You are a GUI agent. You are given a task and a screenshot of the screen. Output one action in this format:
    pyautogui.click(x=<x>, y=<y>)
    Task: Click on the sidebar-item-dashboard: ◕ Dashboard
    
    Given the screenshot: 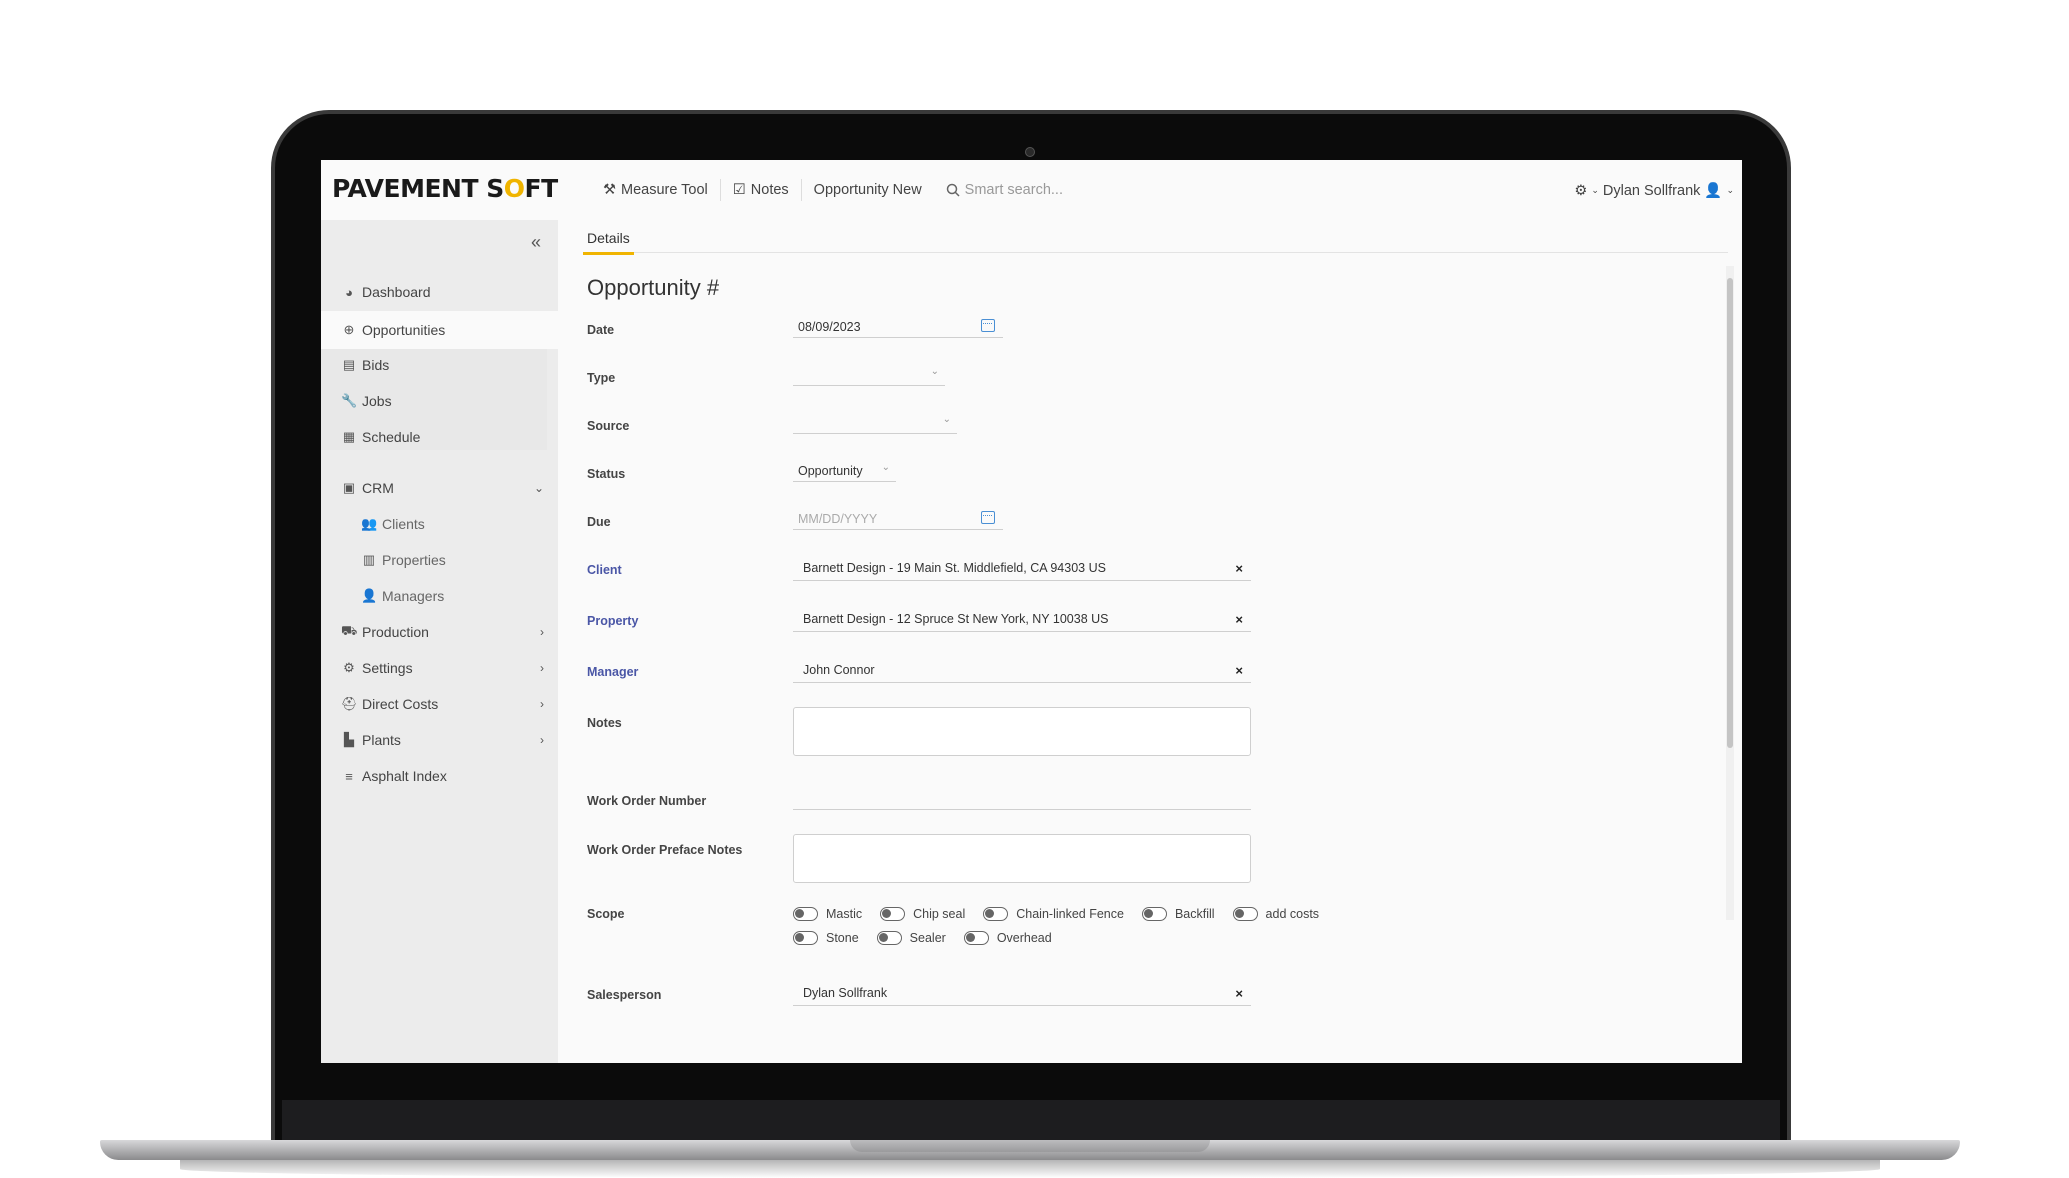 What is the action you would take?
    pyautogui.click(x=439, y=292)
    